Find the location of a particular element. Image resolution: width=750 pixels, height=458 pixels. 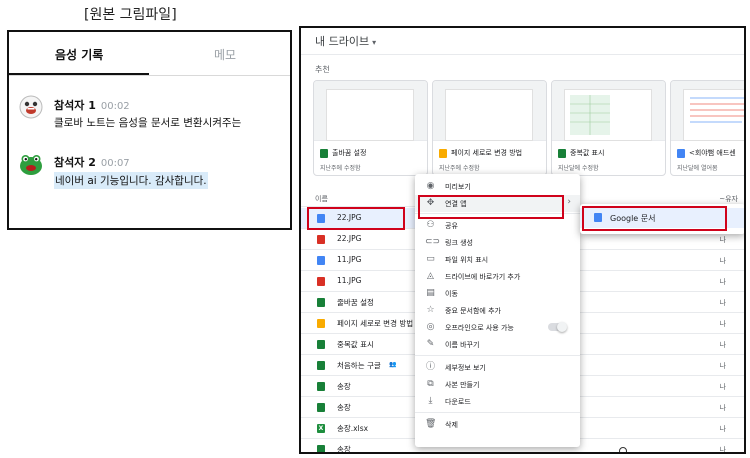

file-name: 22.JPG is located at coordinates (349, 238).